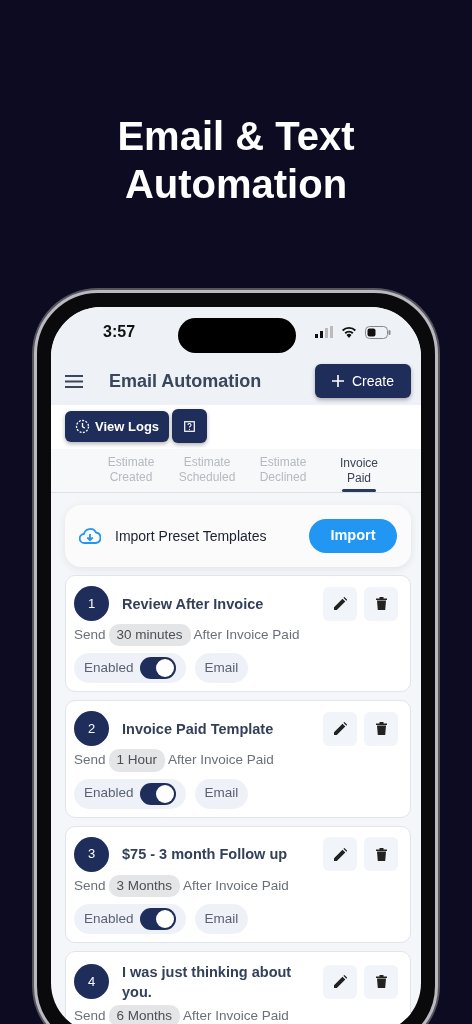  Describe the element at coordinates (119, 332) in the screenshot. I see `status-time: 3:57` at that location.